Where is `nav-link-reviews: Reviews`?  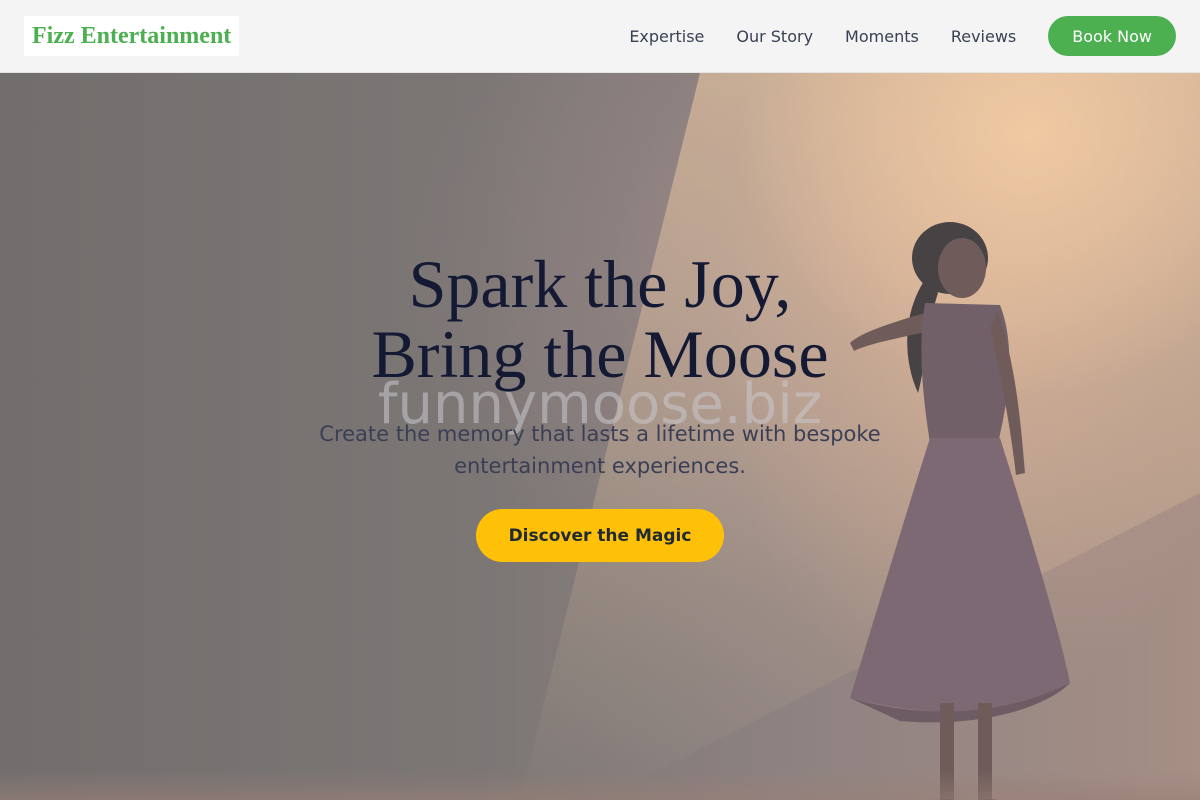
nav-link-reviews: Reviews is located at coordinates (983, 36).